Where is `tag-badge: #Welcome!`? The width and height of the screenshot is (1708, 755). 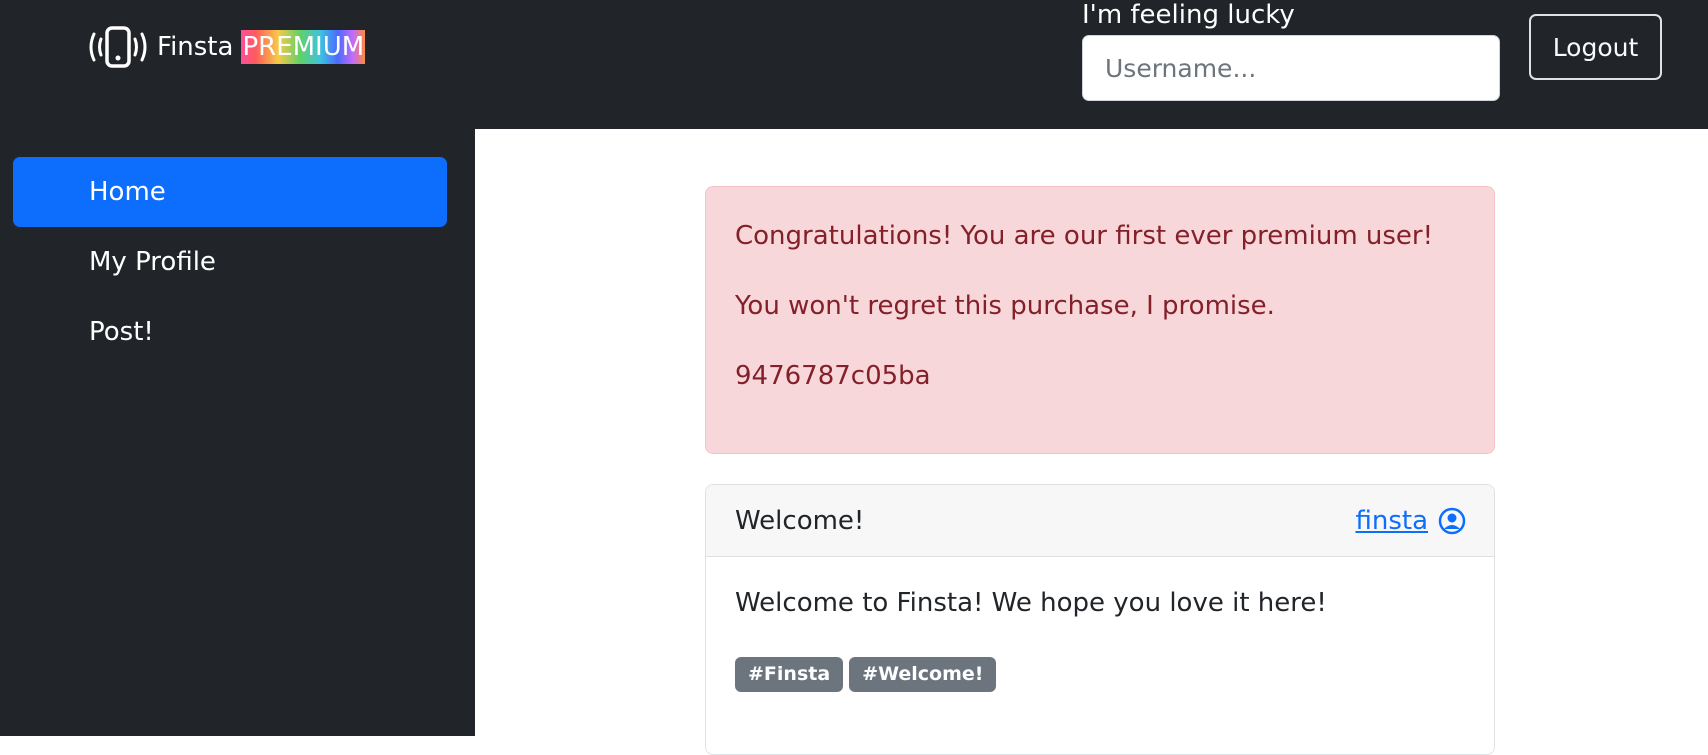 tag-badge: #Welcome! is located at coordinates (923, 674).